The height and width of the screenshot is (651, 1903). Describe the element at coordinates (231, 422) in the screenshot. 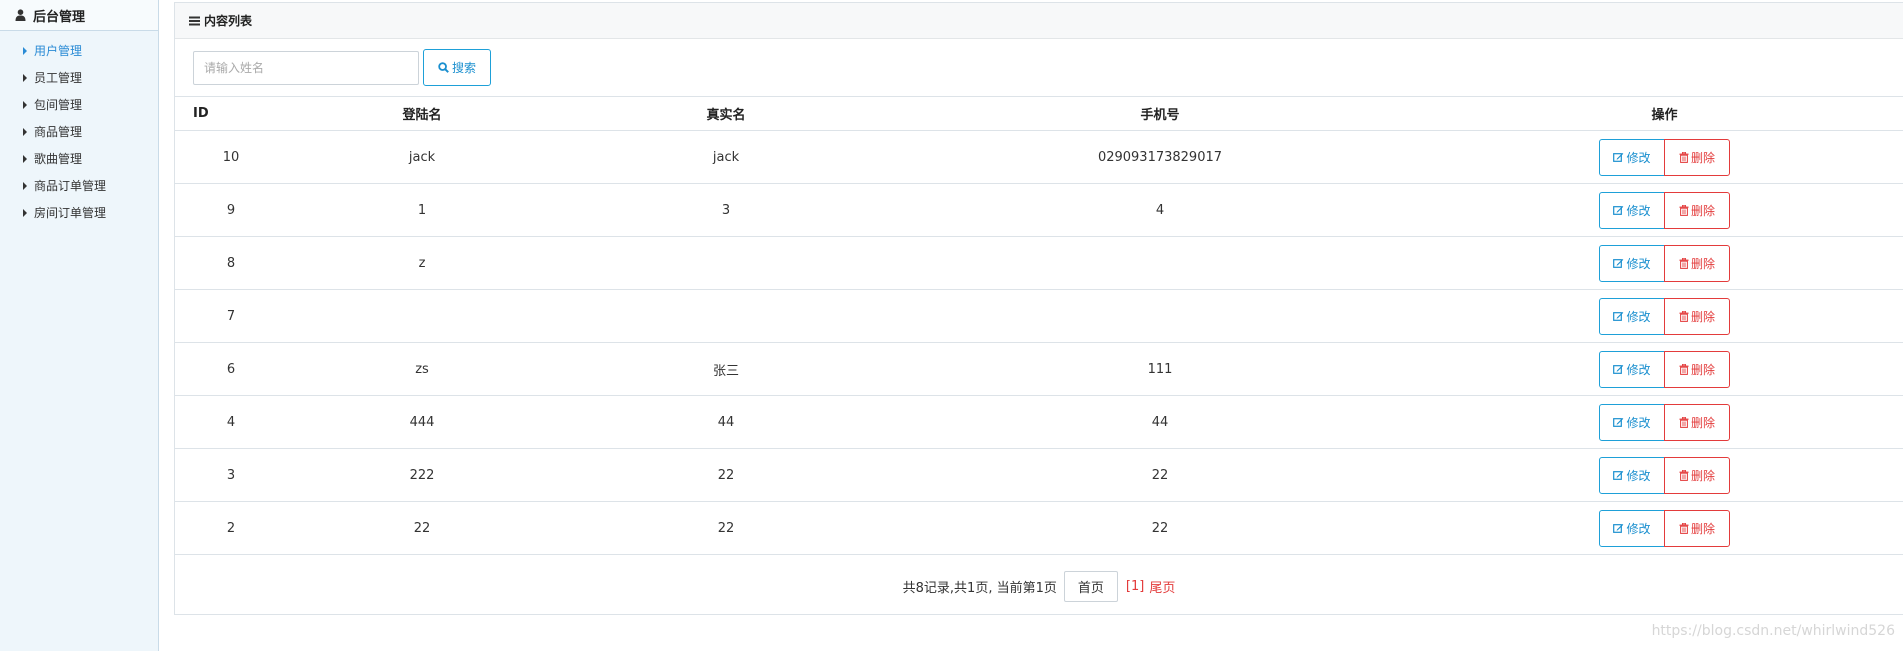

I see `cell-id: 4` at that location.